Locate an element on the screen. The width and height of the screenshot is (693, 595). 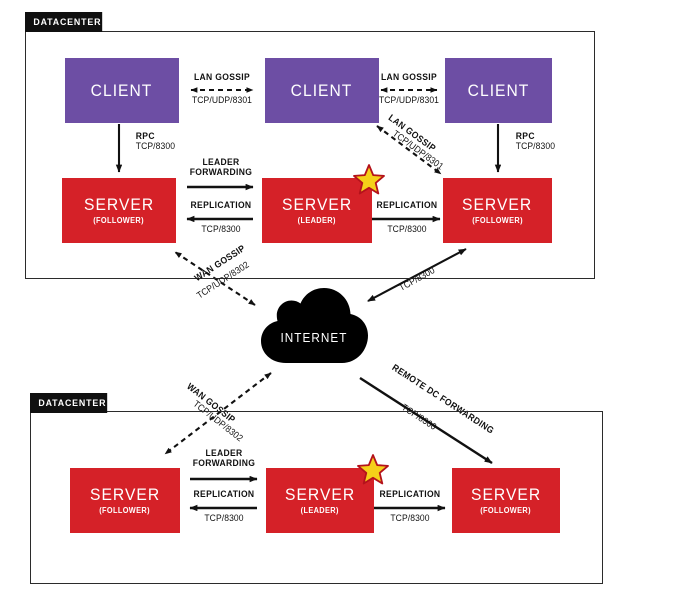
label-replication-dc2-left-port: TCP/8300 is located at coordinates (224, 518).